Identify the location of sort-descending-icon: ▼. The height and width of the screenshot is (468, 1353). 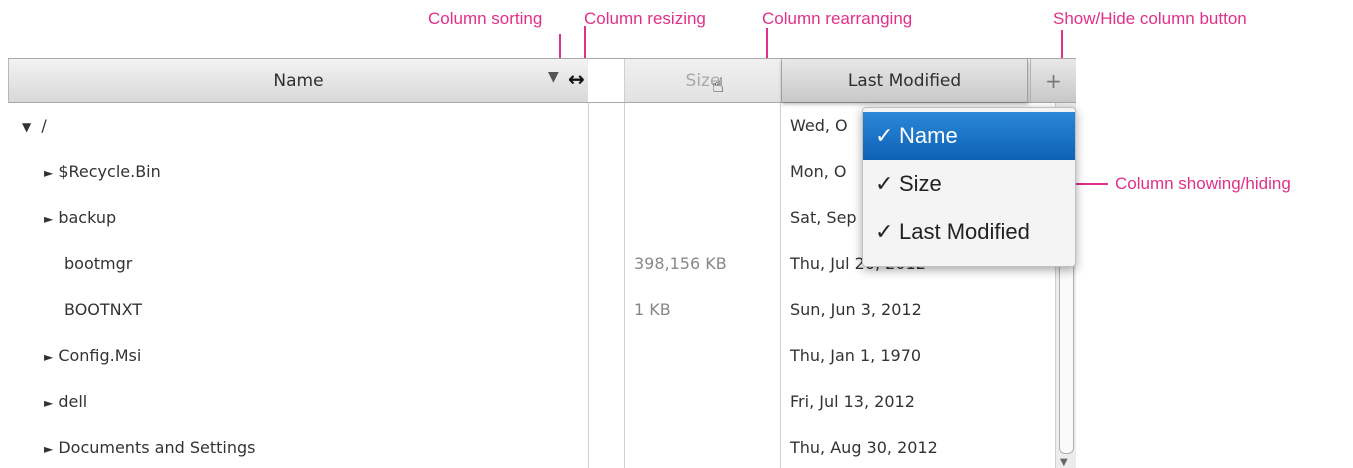
(553, 77).